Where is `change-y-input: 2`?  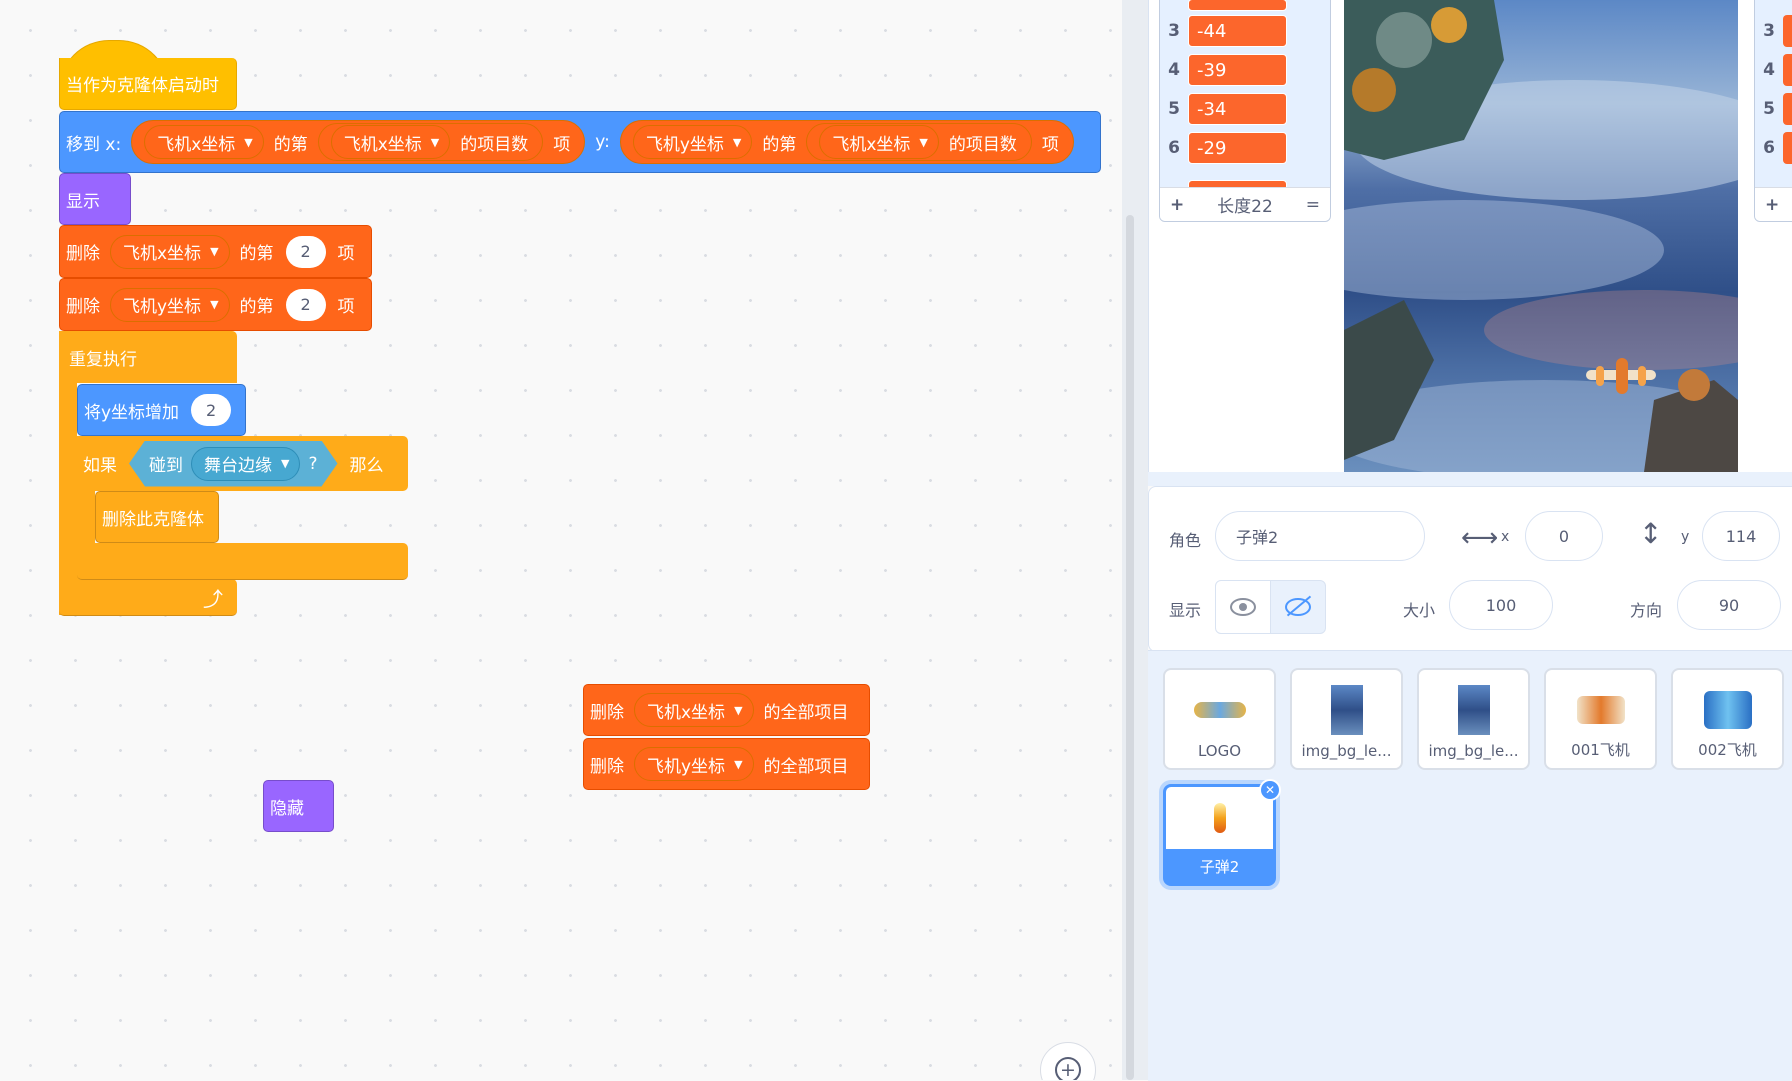 change-y-input: 2 is located at coordinates (211, 410).